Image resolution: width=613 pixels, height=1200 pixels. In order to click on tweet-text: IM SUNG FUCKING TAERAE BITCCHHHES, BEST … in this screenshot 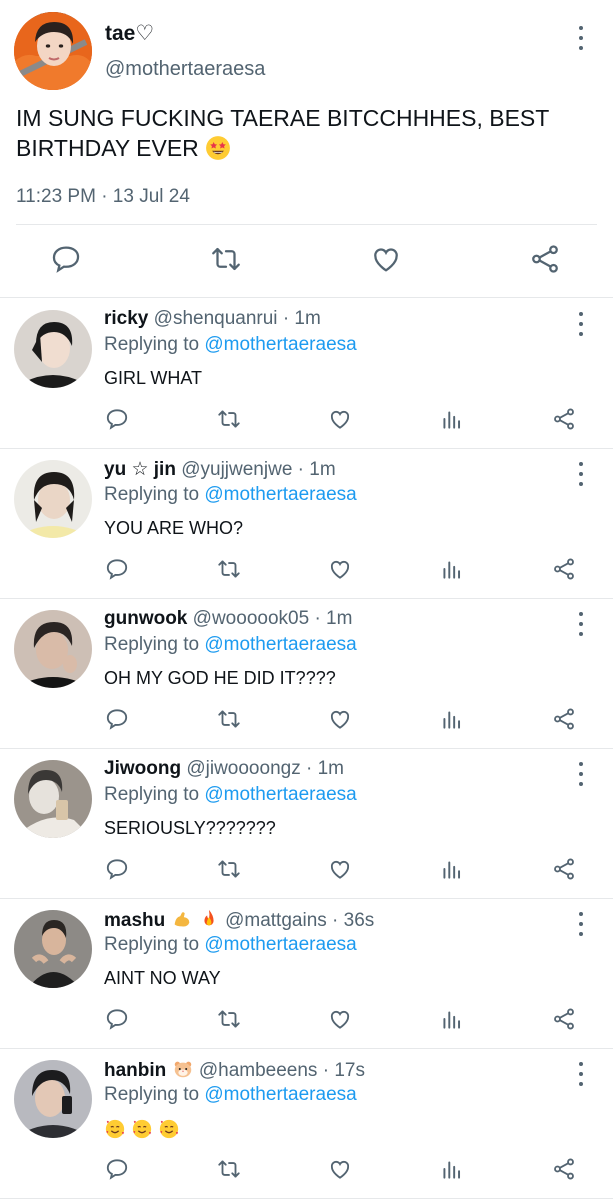, I will do `click(308, 133)`.